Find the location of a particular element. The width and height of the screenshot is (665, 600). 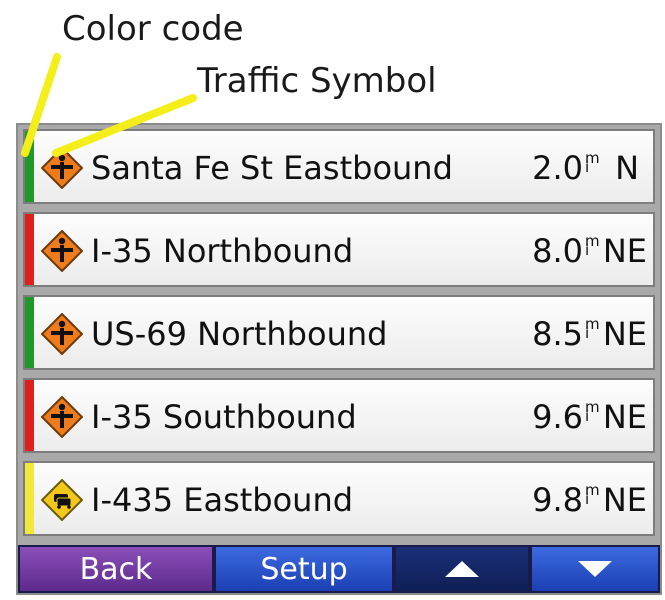

arrow-up-icon is located at coordinates (462, 569).